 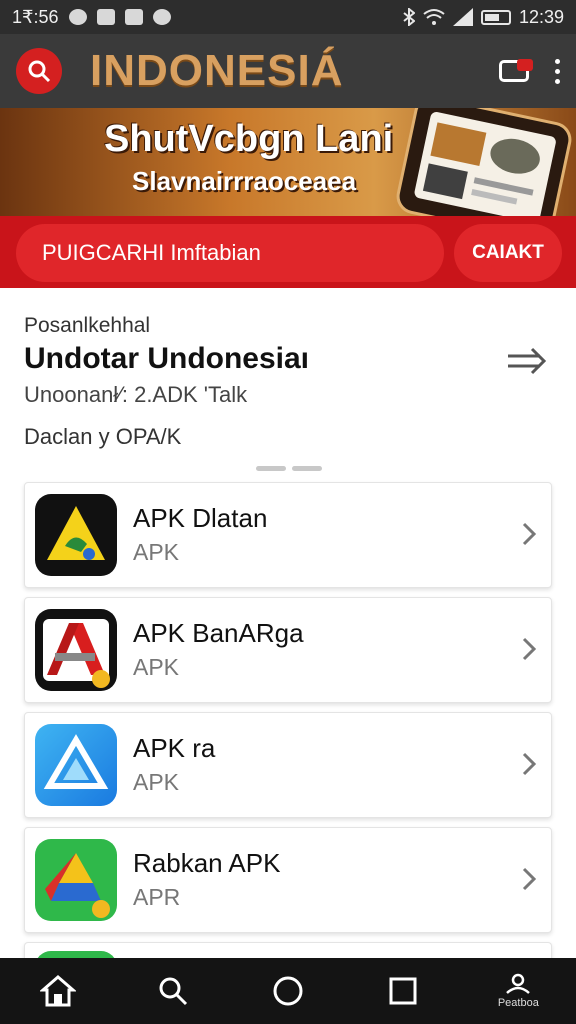 What do you see at coordinates (289, 468) in the screenshot?
I see `drag-handle` at bounding box center [289, 468].